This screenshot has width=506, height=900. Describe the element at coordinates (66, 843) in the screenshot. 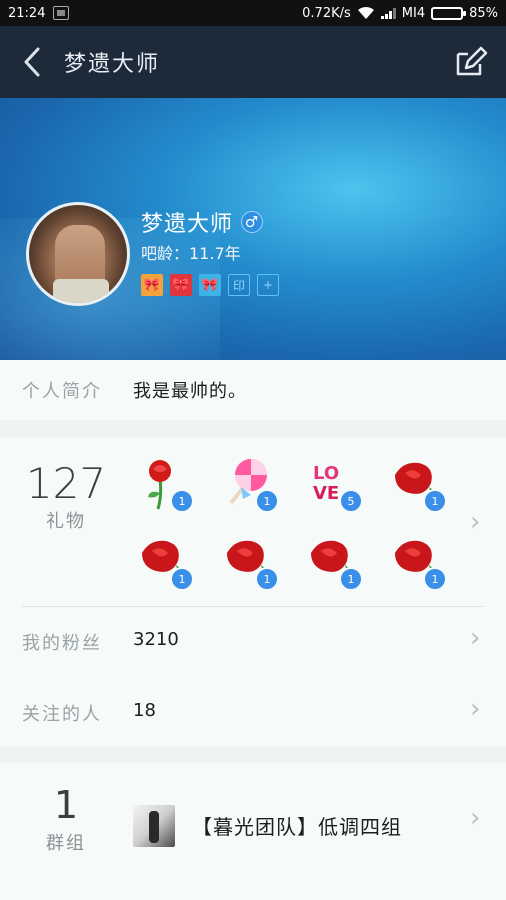

I see `group-label: 群组` at that location.